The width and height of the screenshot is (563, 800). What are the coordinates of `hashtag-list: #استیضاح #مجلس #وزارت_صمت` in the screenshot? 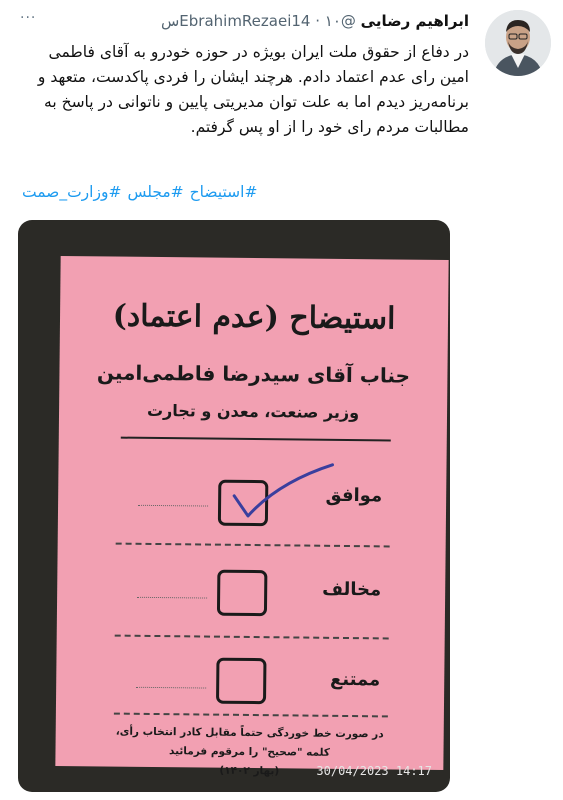 It's located at (242, 192).